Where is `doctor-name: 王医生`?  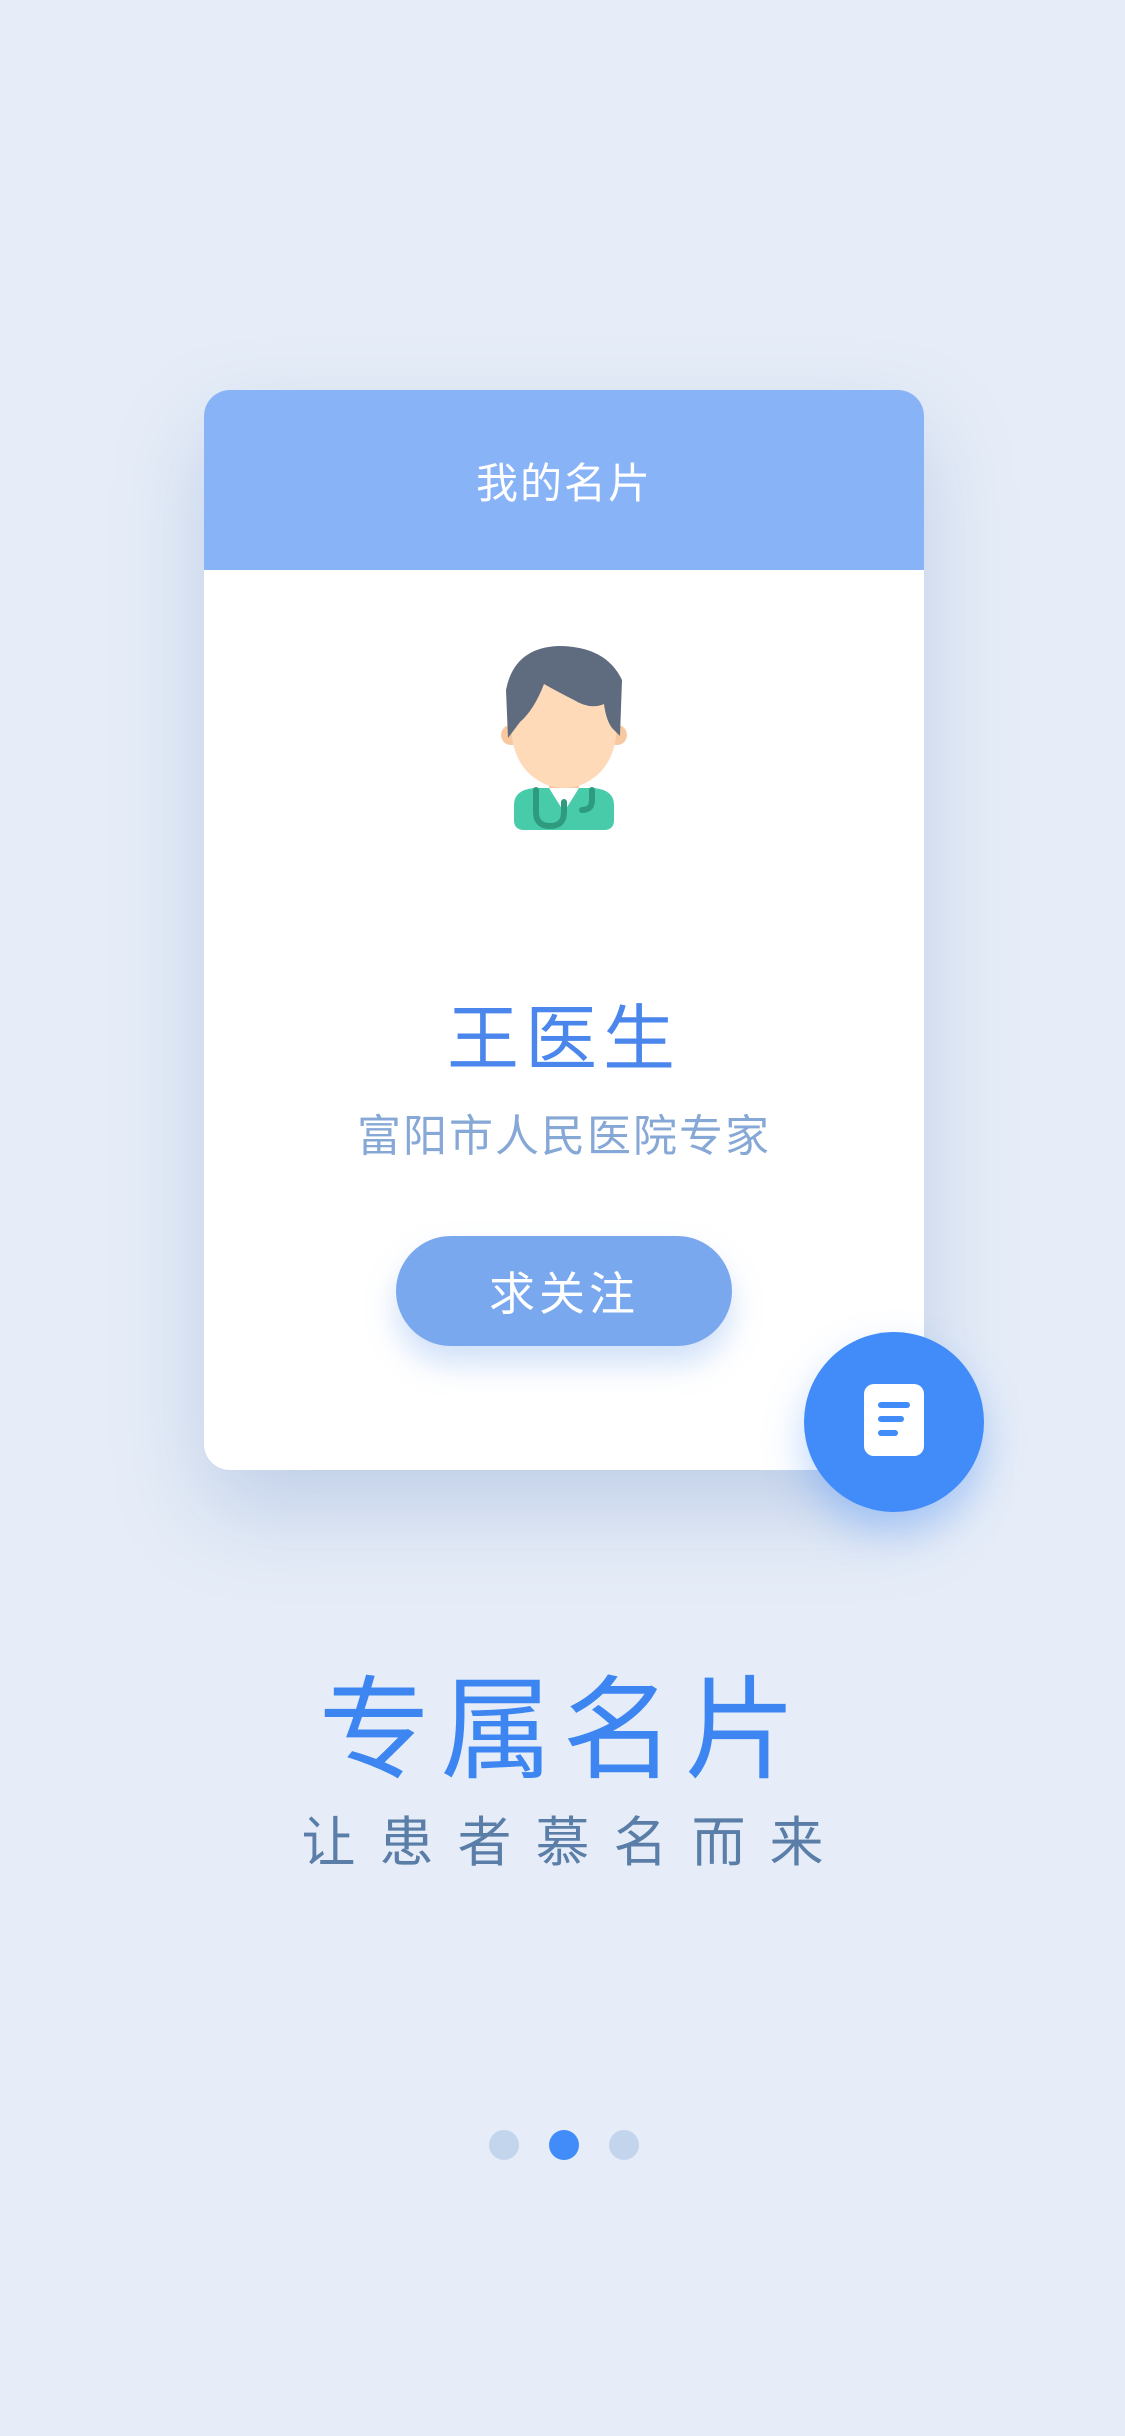 doctor-name: 王医生 is located at coordinates (563, 1039).